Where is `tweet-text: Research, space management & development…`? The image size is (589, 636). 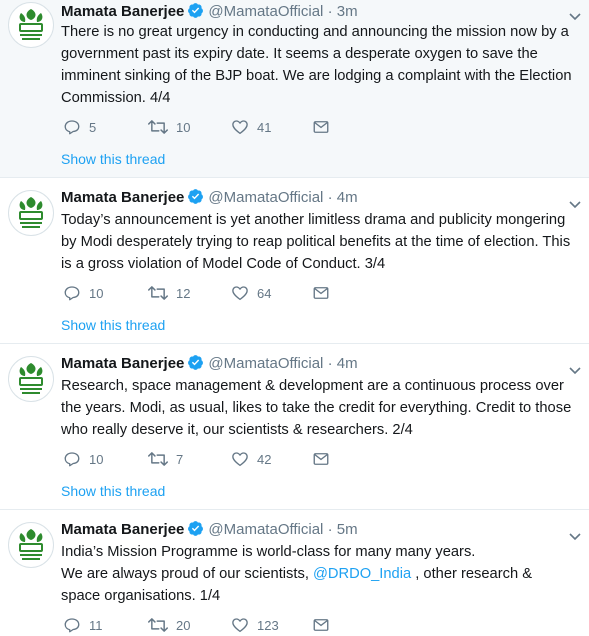
tweet-text: Research, space management & development… is located at coordinates (316, 408).